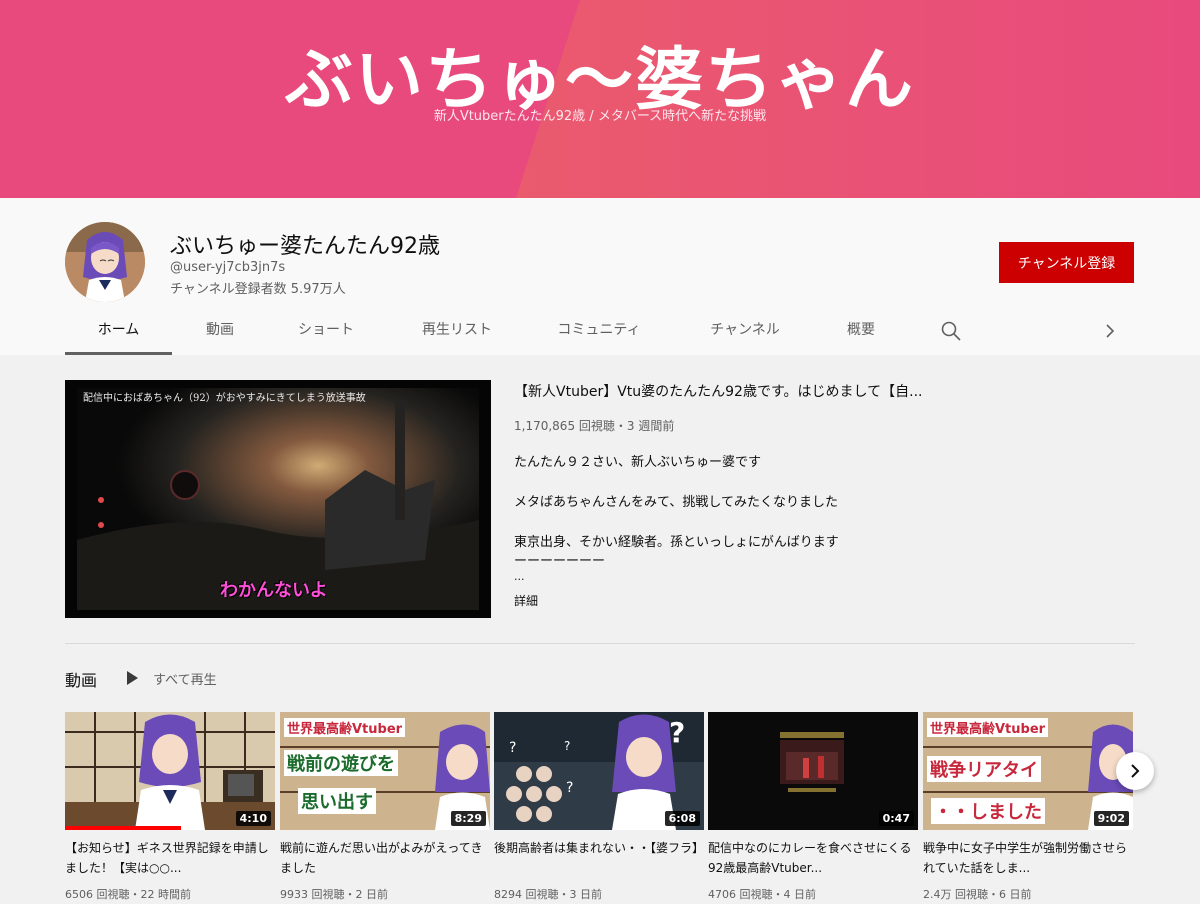 The width and height of the screenshot is (1200, 904). What do you see at coordinates (600, 116) in the screenshot?
I see `banner-subtitle: 新人Vtuberたんたん92歳 / メタバース時代へ新たな挑戦` at bounding box center [600, 116].